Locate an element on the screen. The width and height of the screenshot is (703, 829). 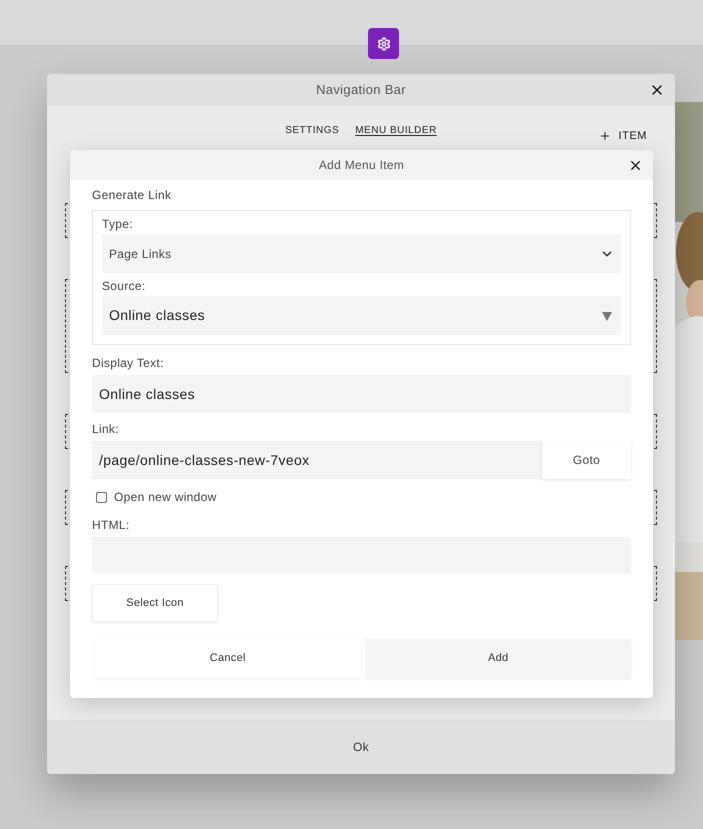
section-label: Generate Link is located at coordinates (132, 195).